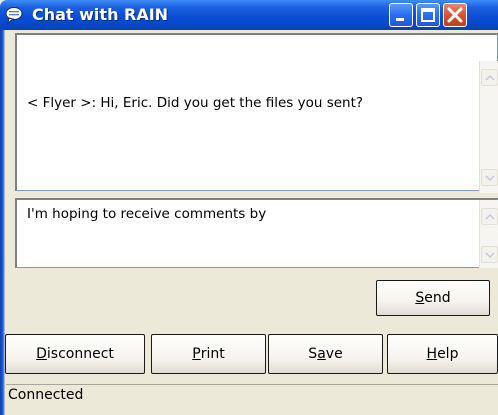  I want to click on chat-bubble-icon, so click(14, 15).